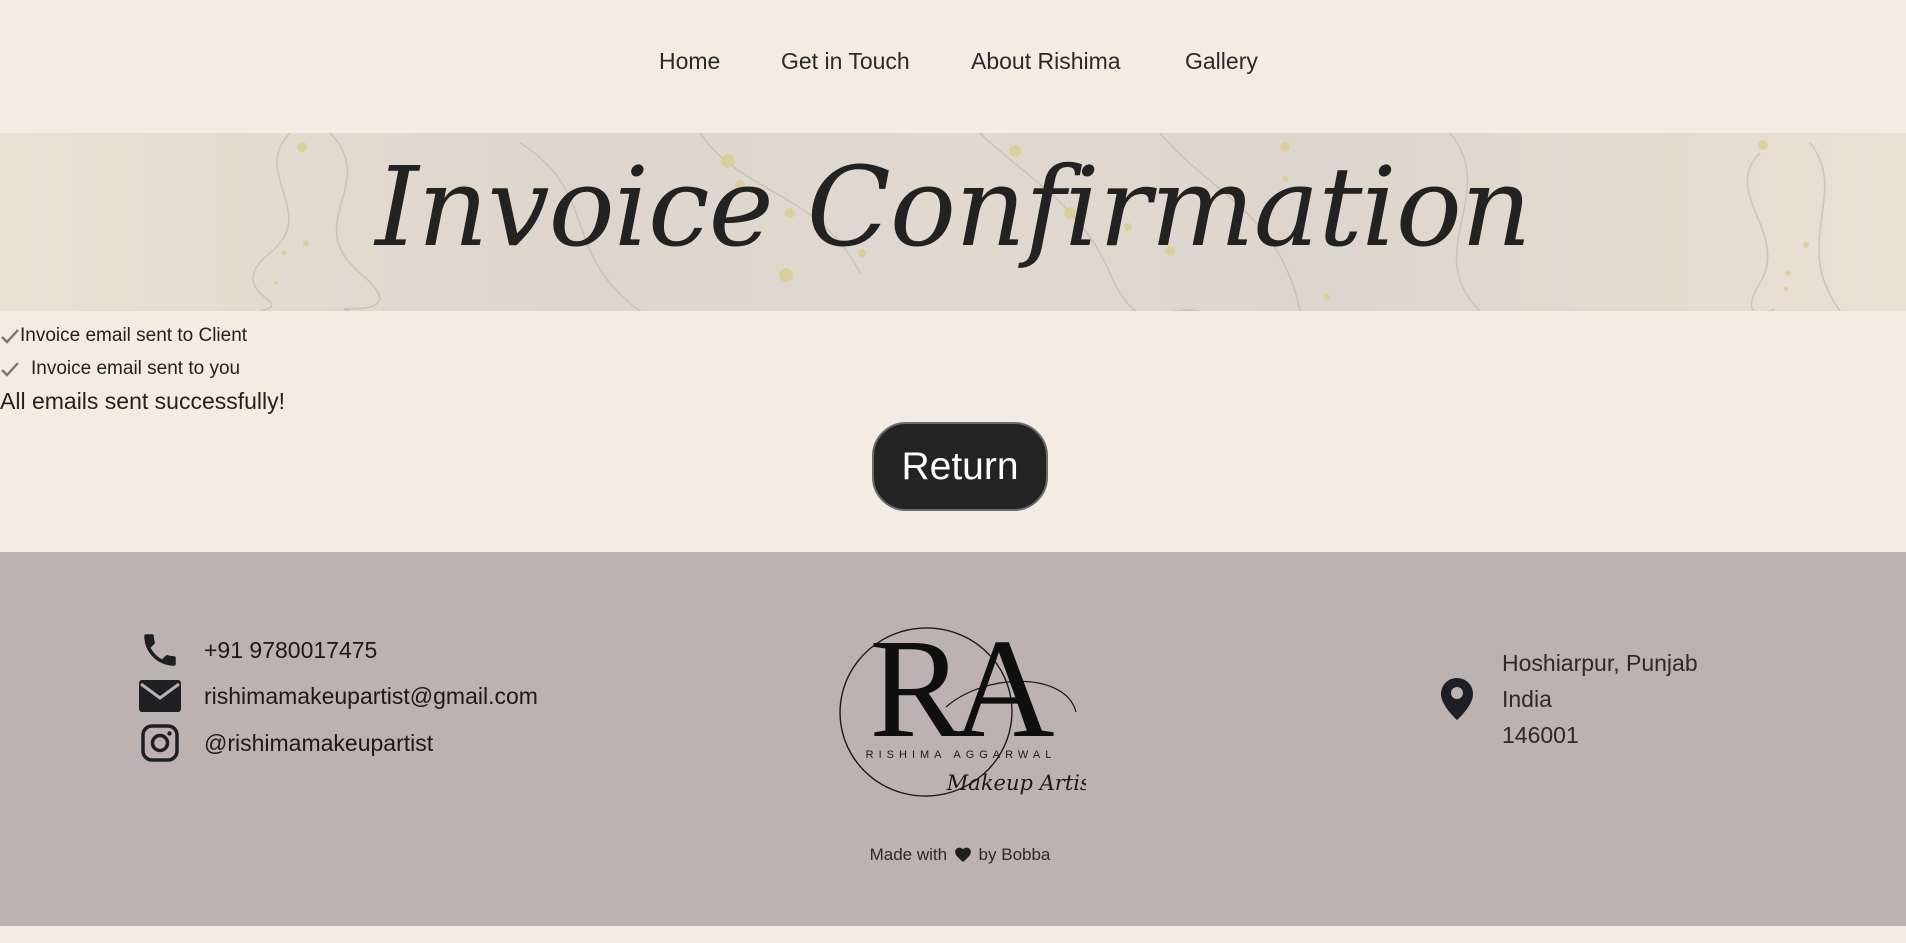  What do you see at coordinates (953, 855) in the screenshot?
I see `made-with-credit: Made with by Bobba` at bounding box center [953, 855].